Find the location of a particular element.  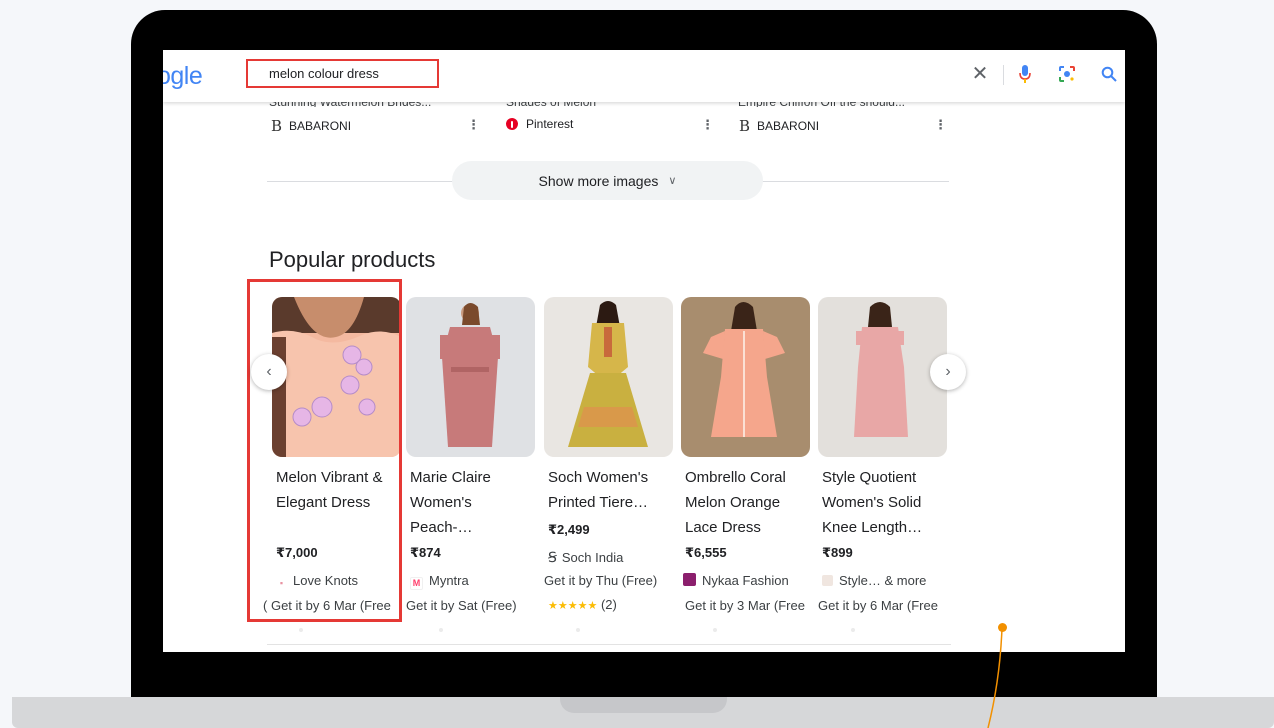

annotation-pointer-line is located at coordinates (995, 677).